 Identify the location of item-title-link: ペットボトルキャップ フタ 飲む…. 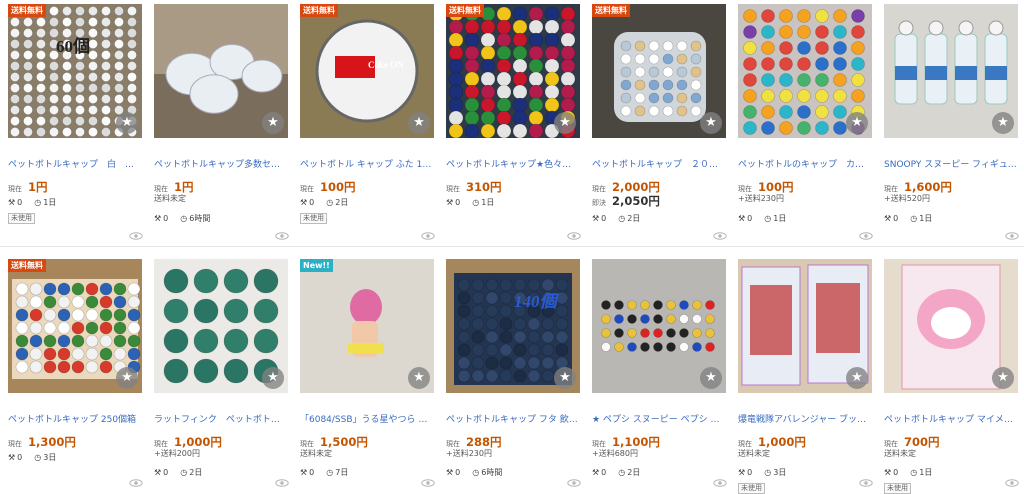
(513, 418).